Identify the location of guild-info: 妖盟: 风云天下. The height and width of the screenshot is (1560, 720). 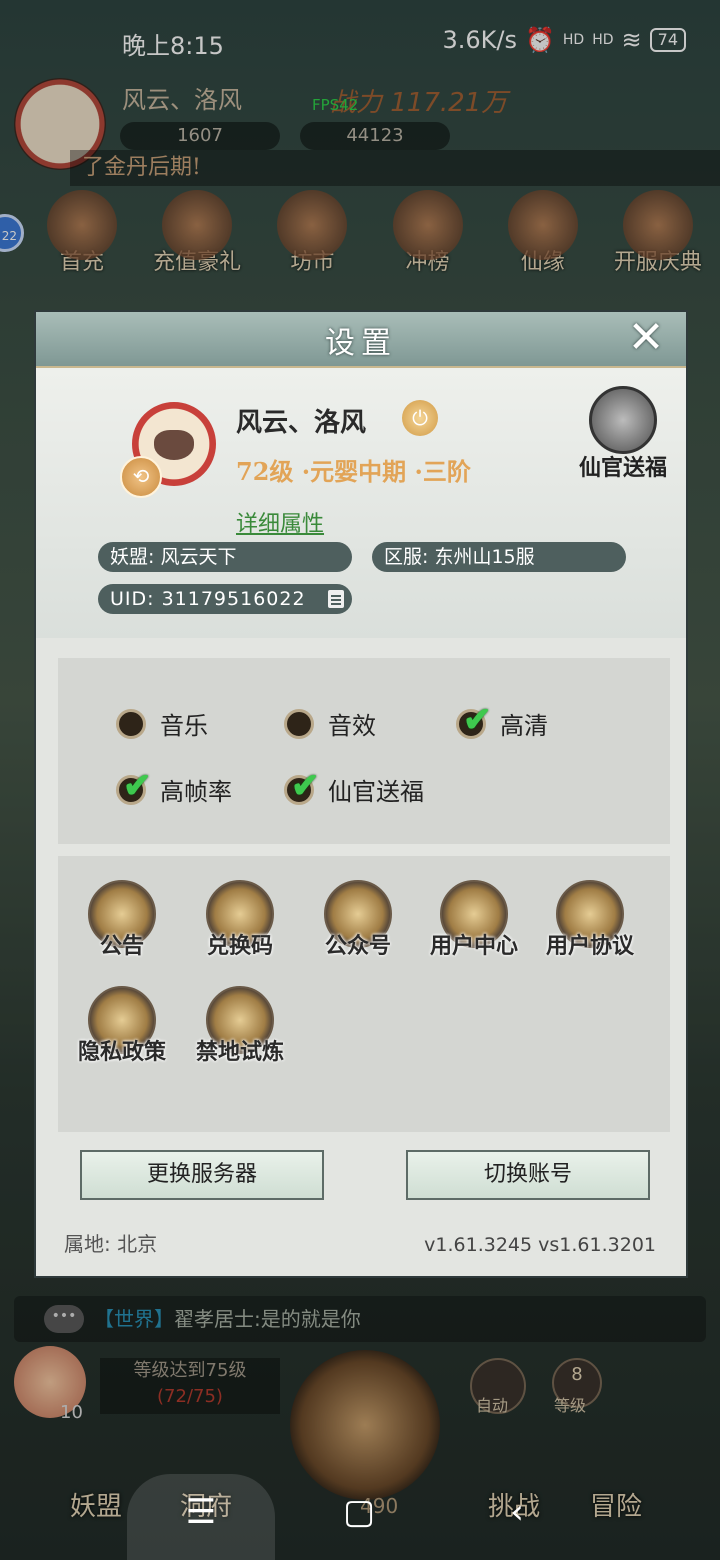
(225, 557).